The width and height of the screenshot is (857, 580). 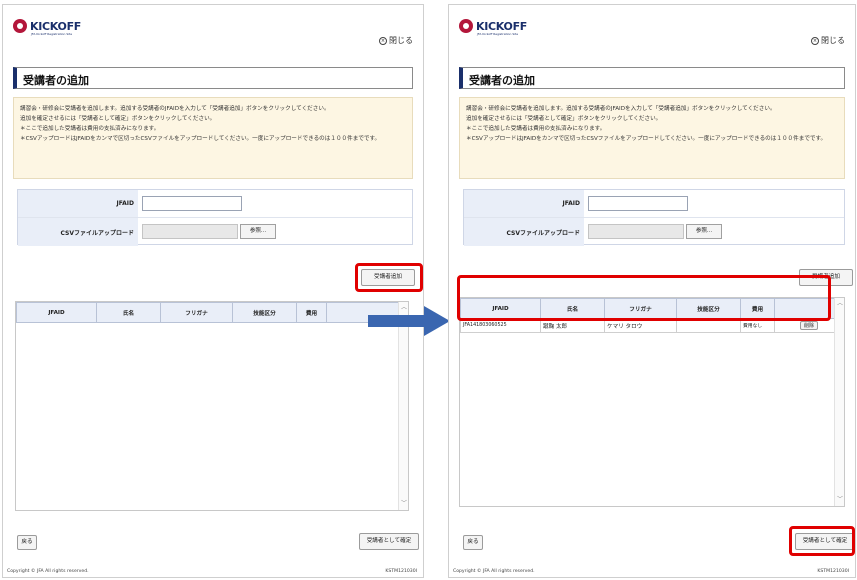 What do you see at coordinates (389, 541) in the screenshot?
I see `confirm-attendees-button: 受講者として確定` at bounding box center [389, 541].